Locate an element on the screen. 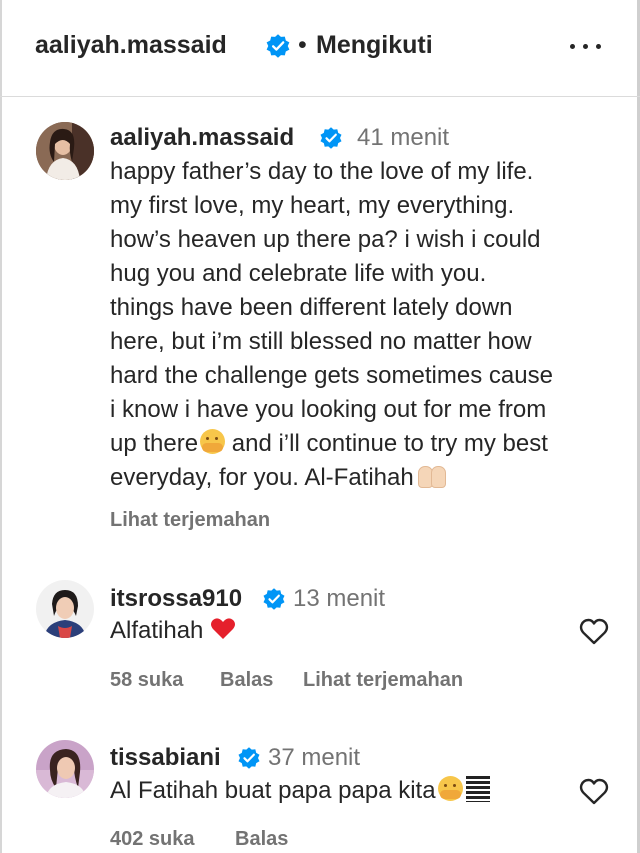 This screenshot has height=853, width=640. post-header: aaliyah.massaid • Mengikuti is located at coordinates (320, 48).